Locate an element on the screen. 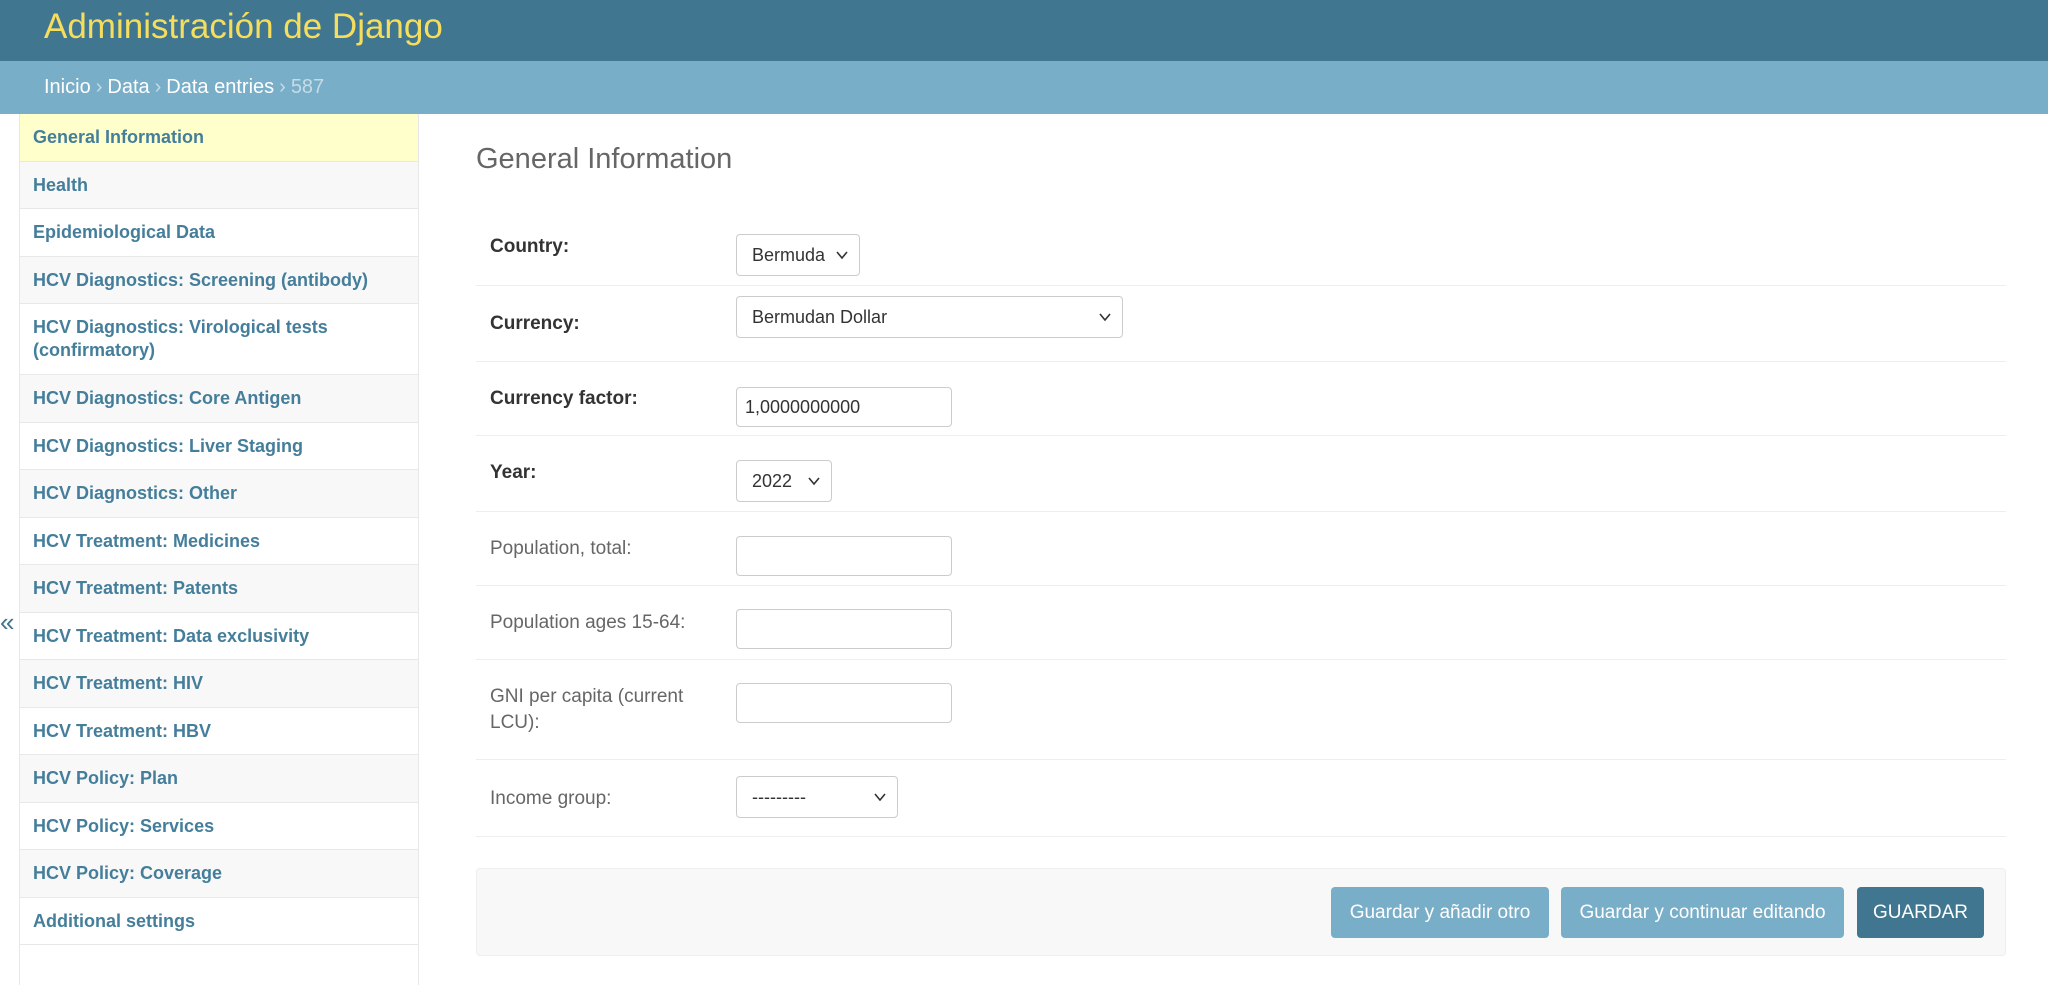 The image size is (2048, 985). sidebar-item-hcv-treatment-data-exclusivity: HCV Treatment: Data exclusivity is located at coordinates (219, 636).